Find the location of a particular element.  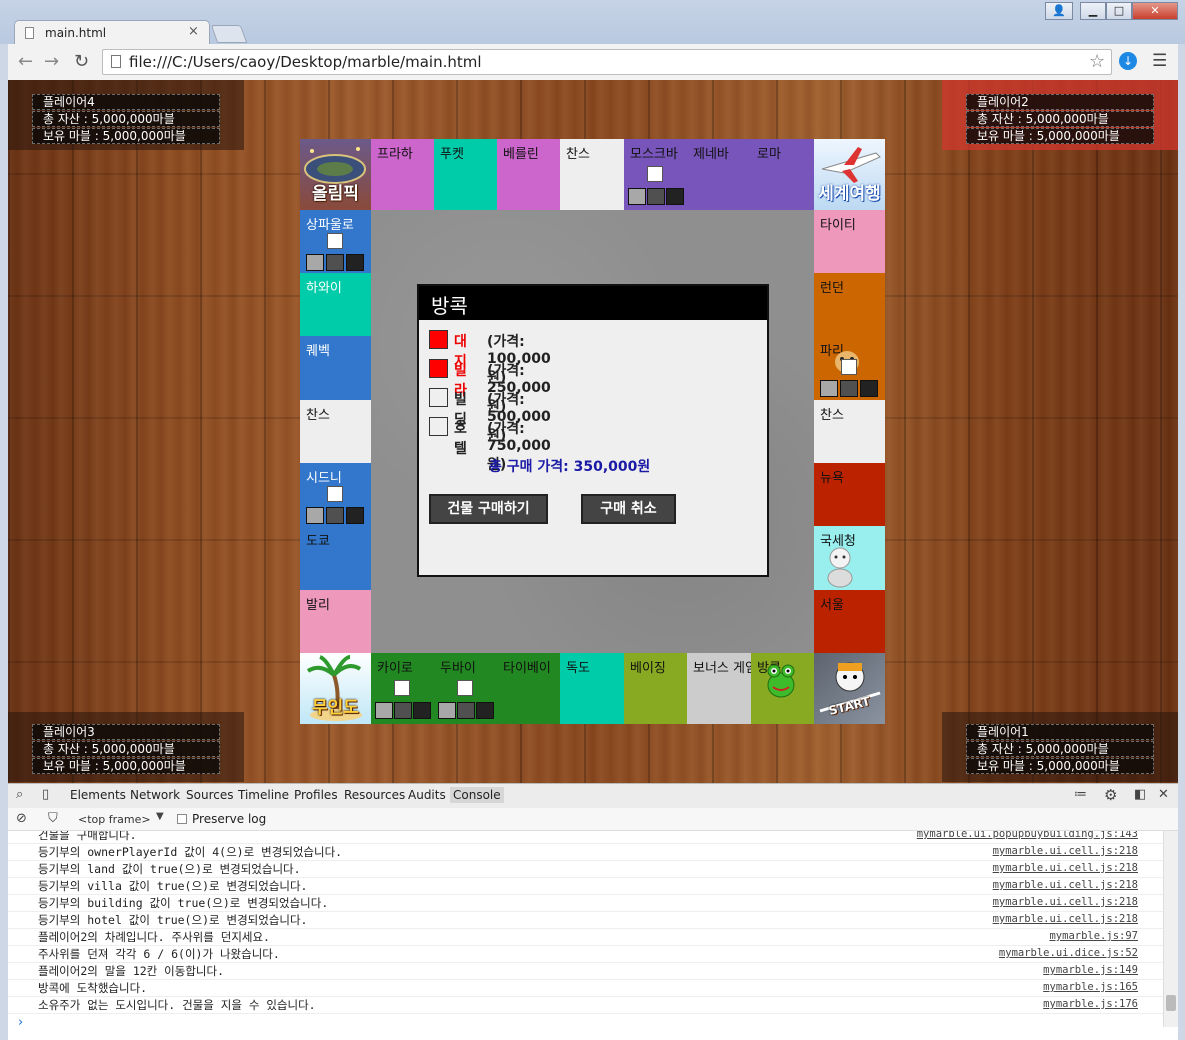

forward-icon: → is located at coordinates (51, 61).